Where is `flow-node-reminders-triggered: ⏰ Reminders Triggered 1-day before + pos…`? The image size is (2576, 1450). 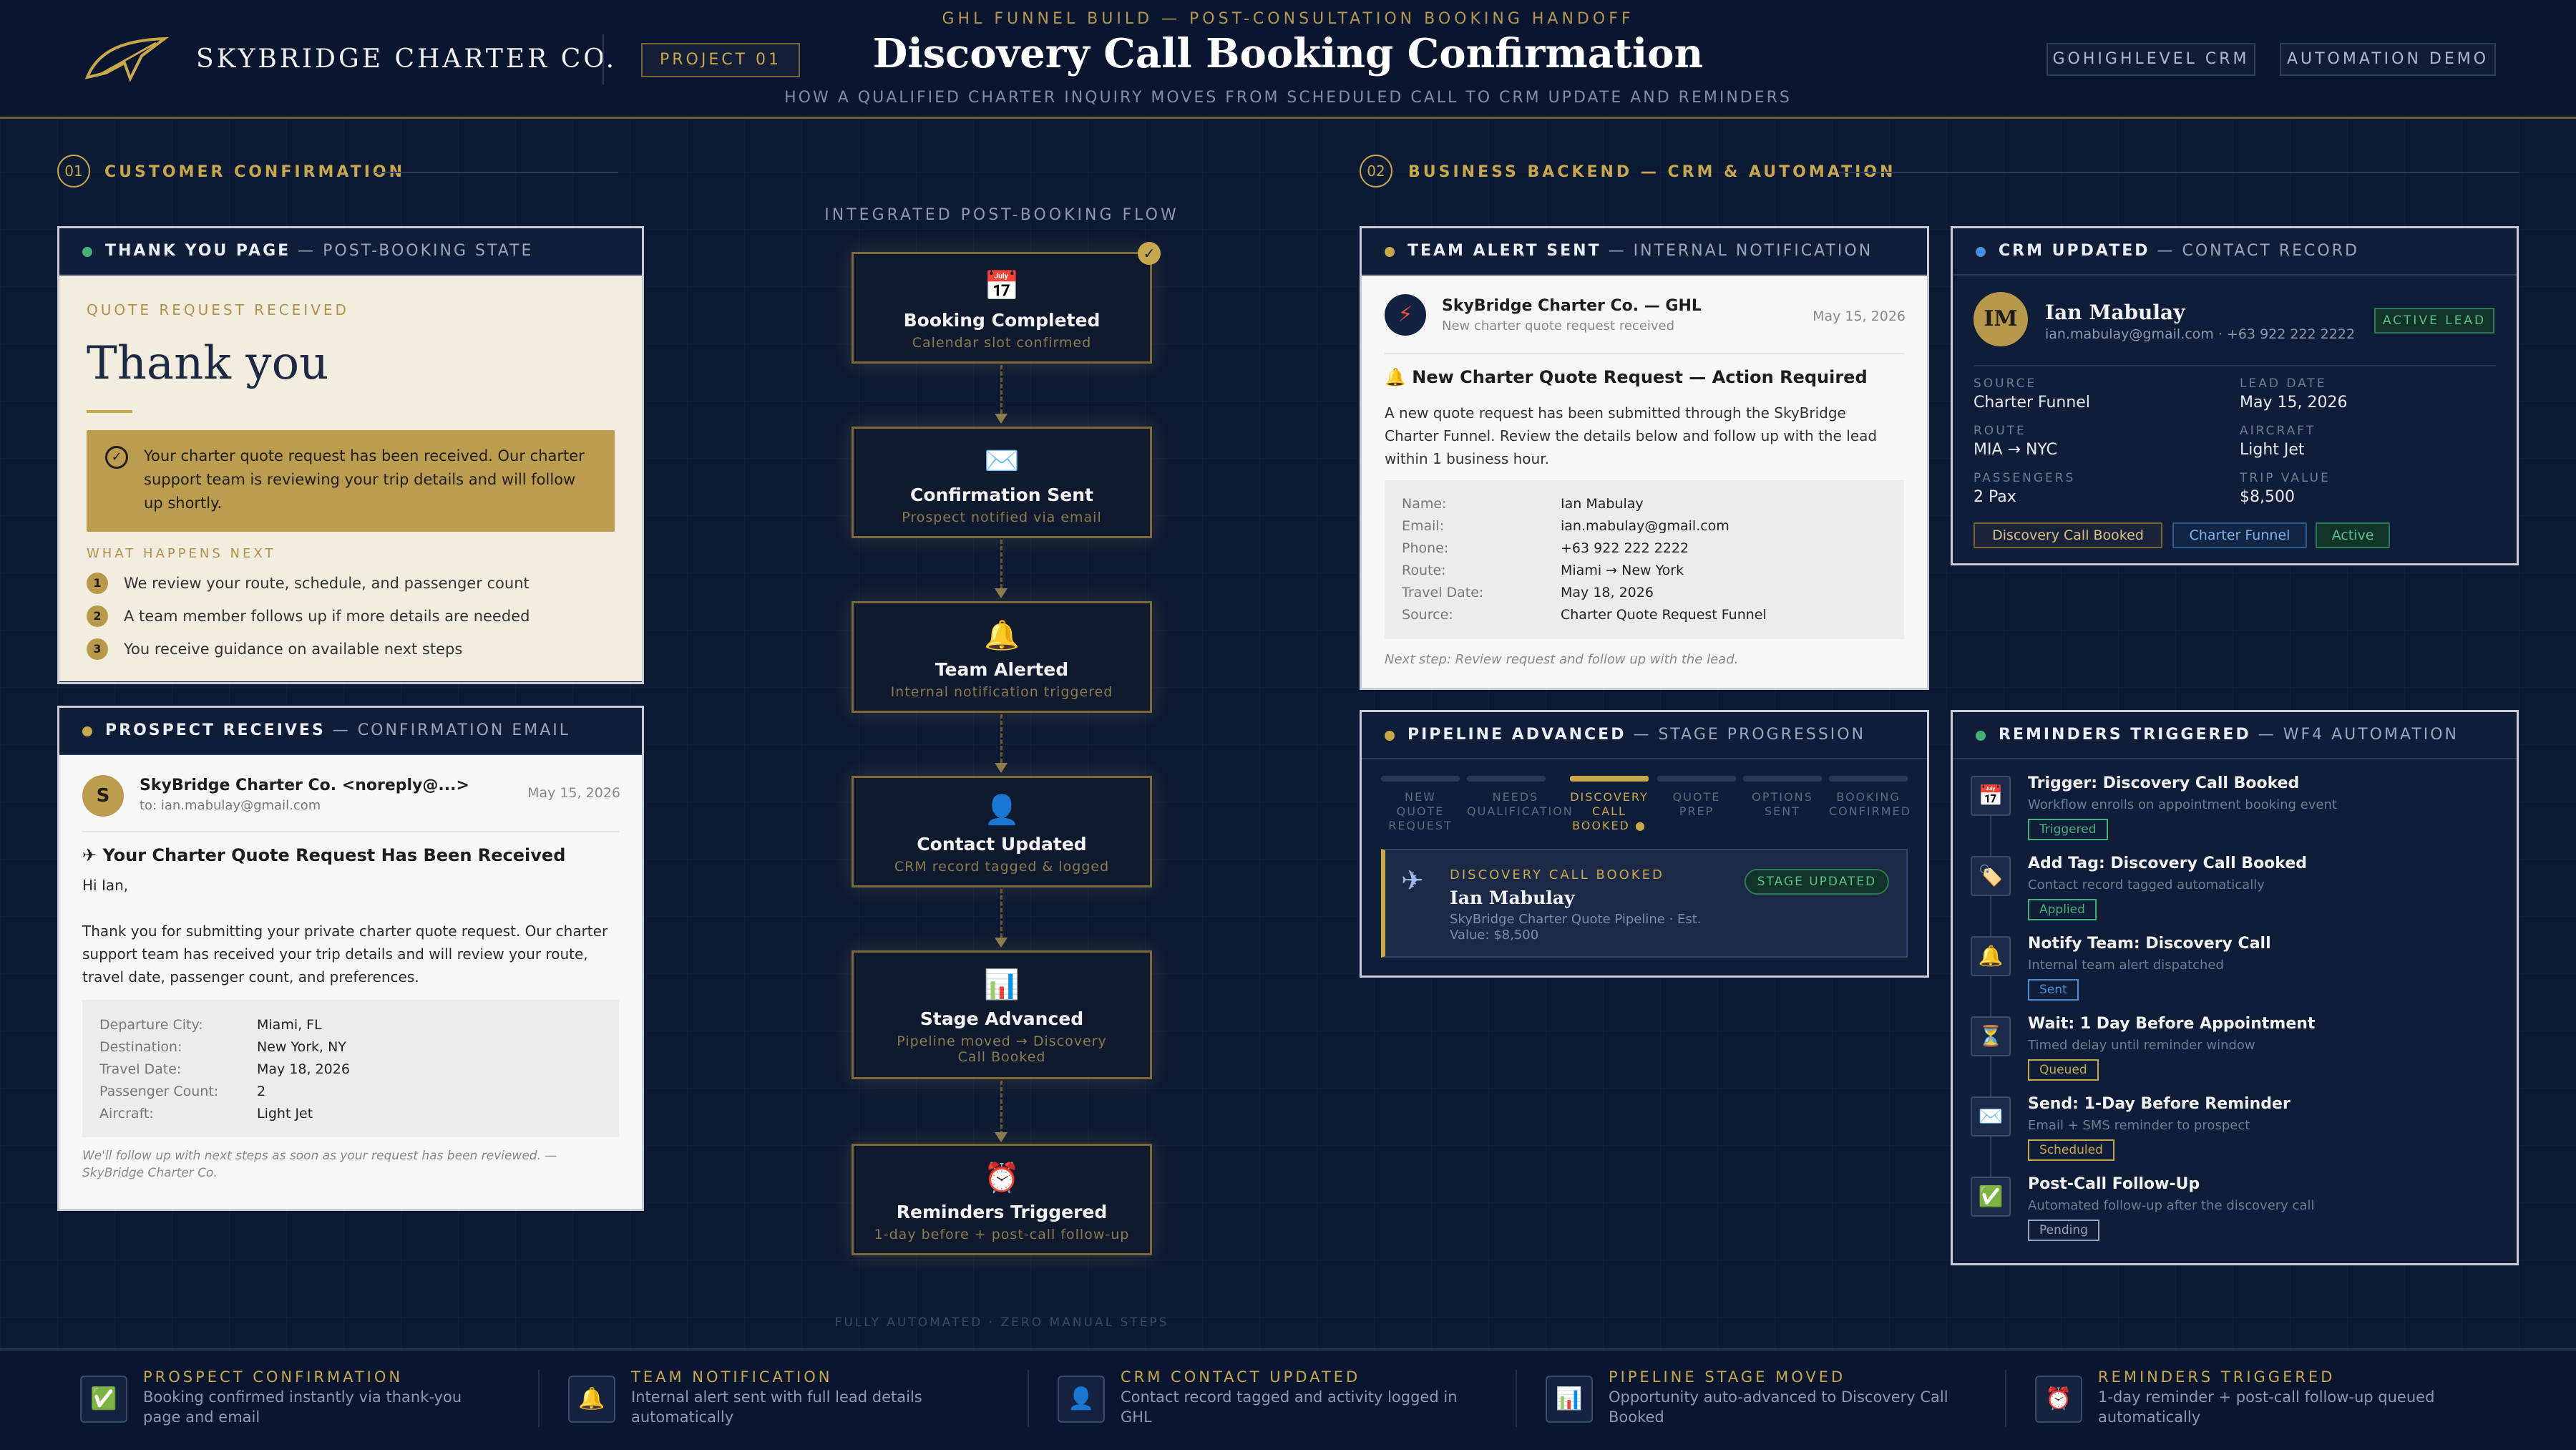 flow-node-reminders-triggered: ⏰ Reminders Triggered 1-day before + pos… is located at coordinates (1002, 1199).